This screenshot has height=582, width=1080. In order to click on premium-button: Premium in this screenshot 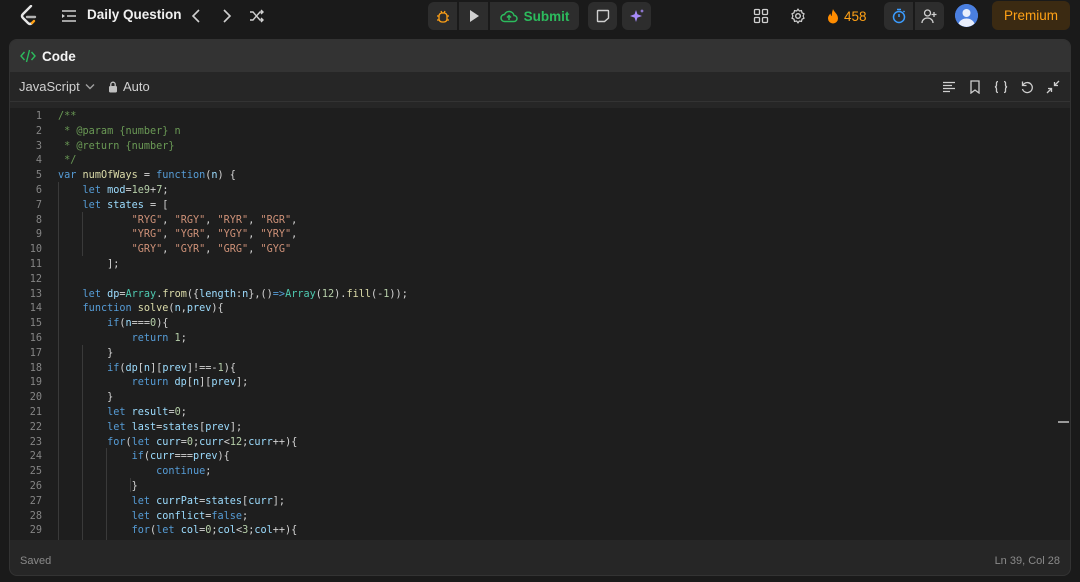, I will do `click(1031, 15)`.